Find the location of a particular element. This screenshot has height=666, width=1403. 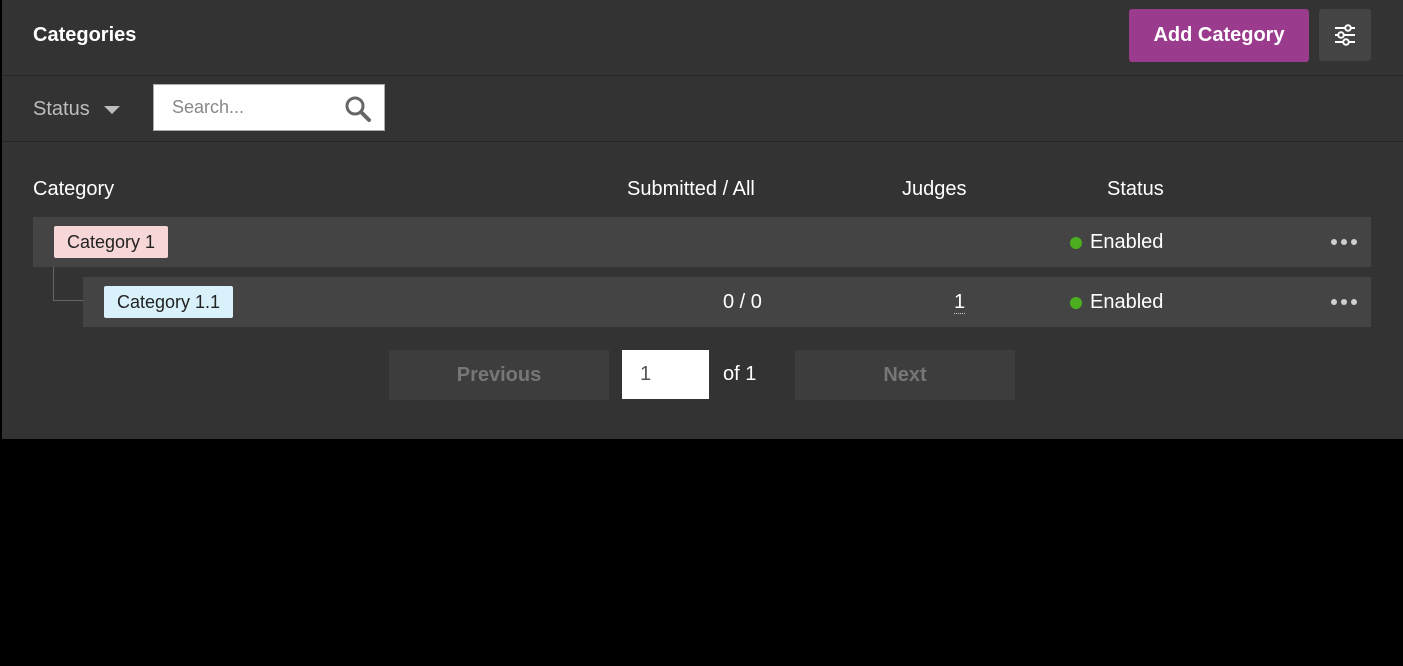

judges-count: 1 is located at coordinates (960, 302).